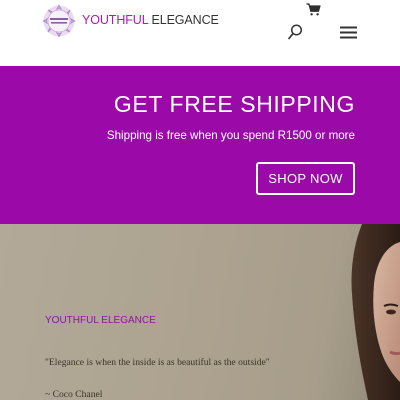 The height and width of the screenshot is (400, 400). Describe the element at coordinates (370, 312) in the screenshot. I see `hero-portrait-image` at that location.